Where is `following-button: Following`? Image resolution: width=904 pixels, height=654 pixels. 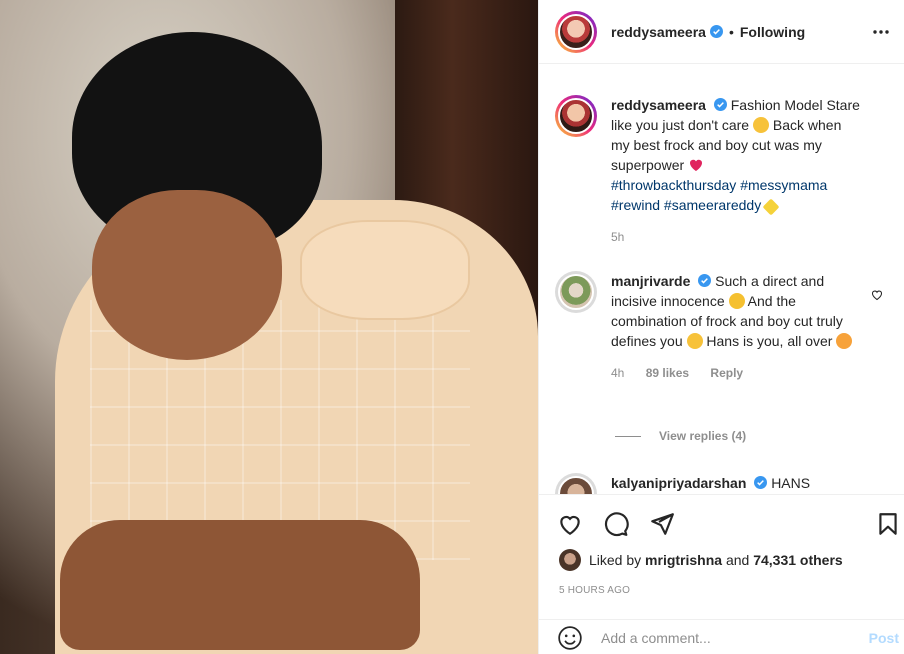 following-button: Following is located at coordinates (772, 32).